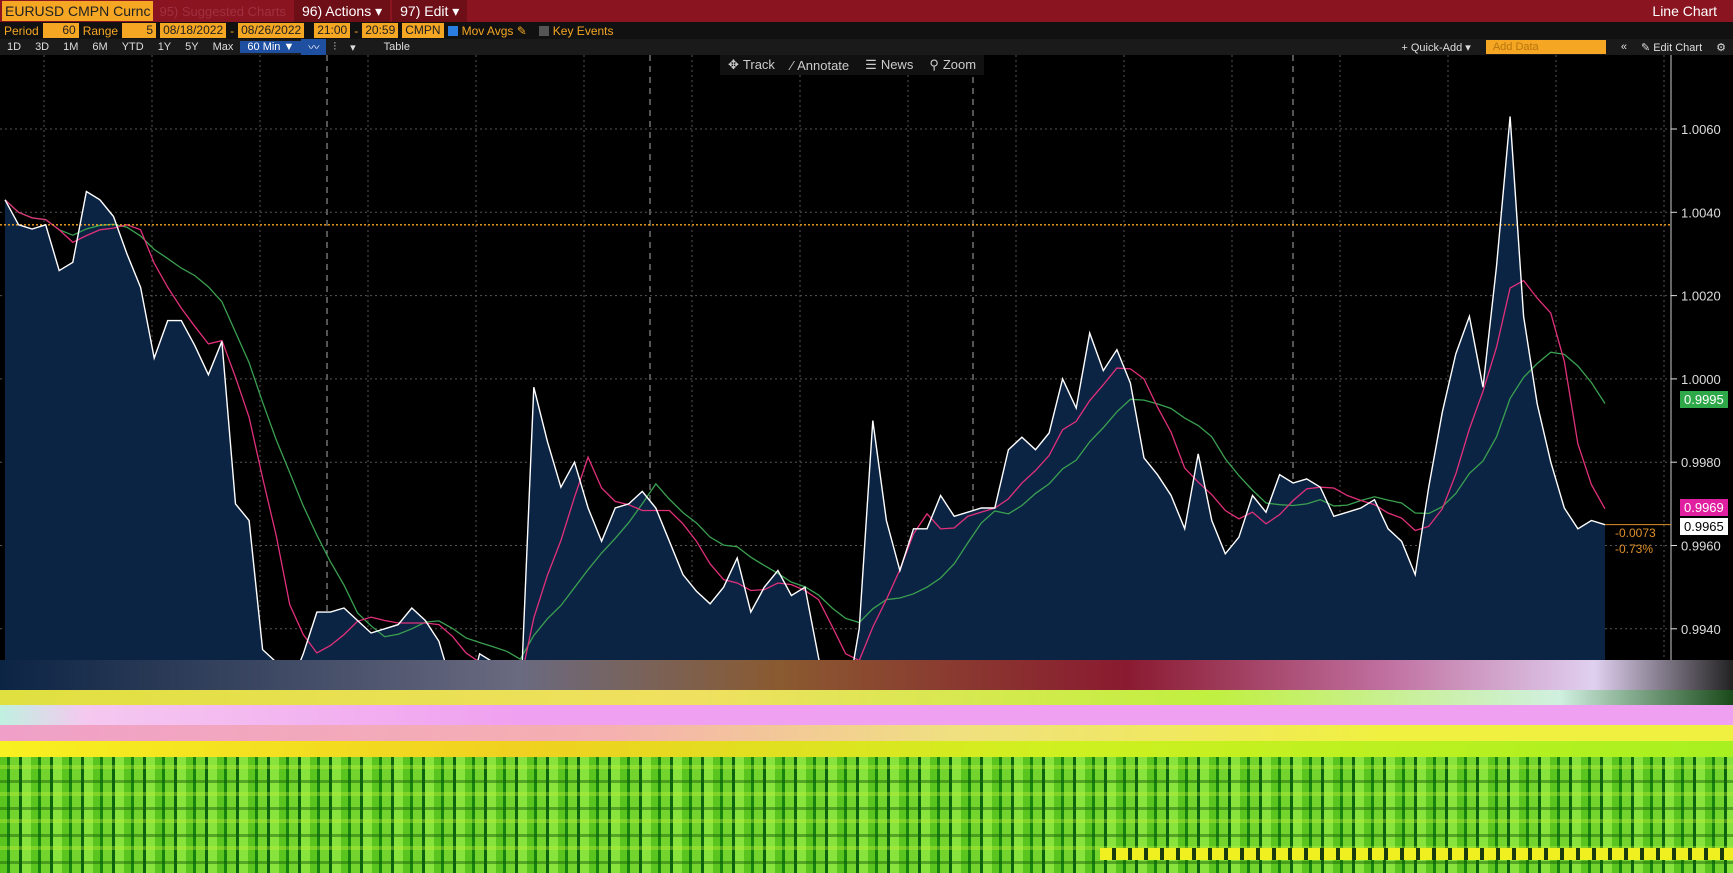  Describe the element at coordinates (871, 64) in the screenshot. I see `news-icon: ☰` at that location.